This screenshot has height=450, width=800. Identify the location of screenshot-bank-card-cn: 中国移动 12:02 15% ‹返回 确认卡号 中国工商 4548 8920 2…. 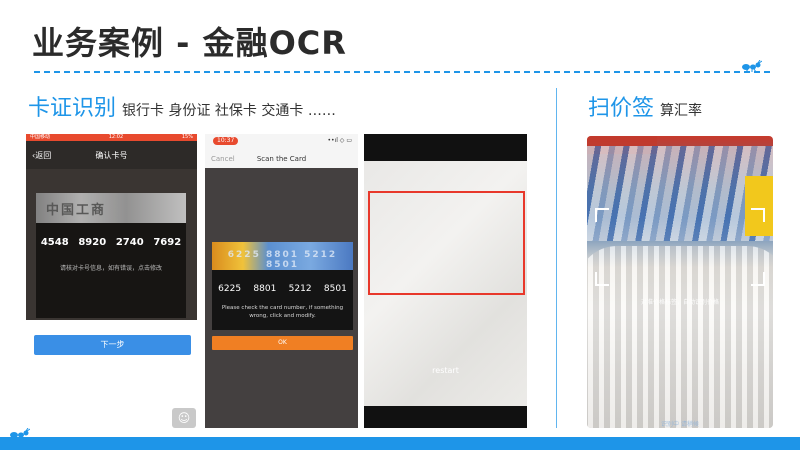
(111, 281).